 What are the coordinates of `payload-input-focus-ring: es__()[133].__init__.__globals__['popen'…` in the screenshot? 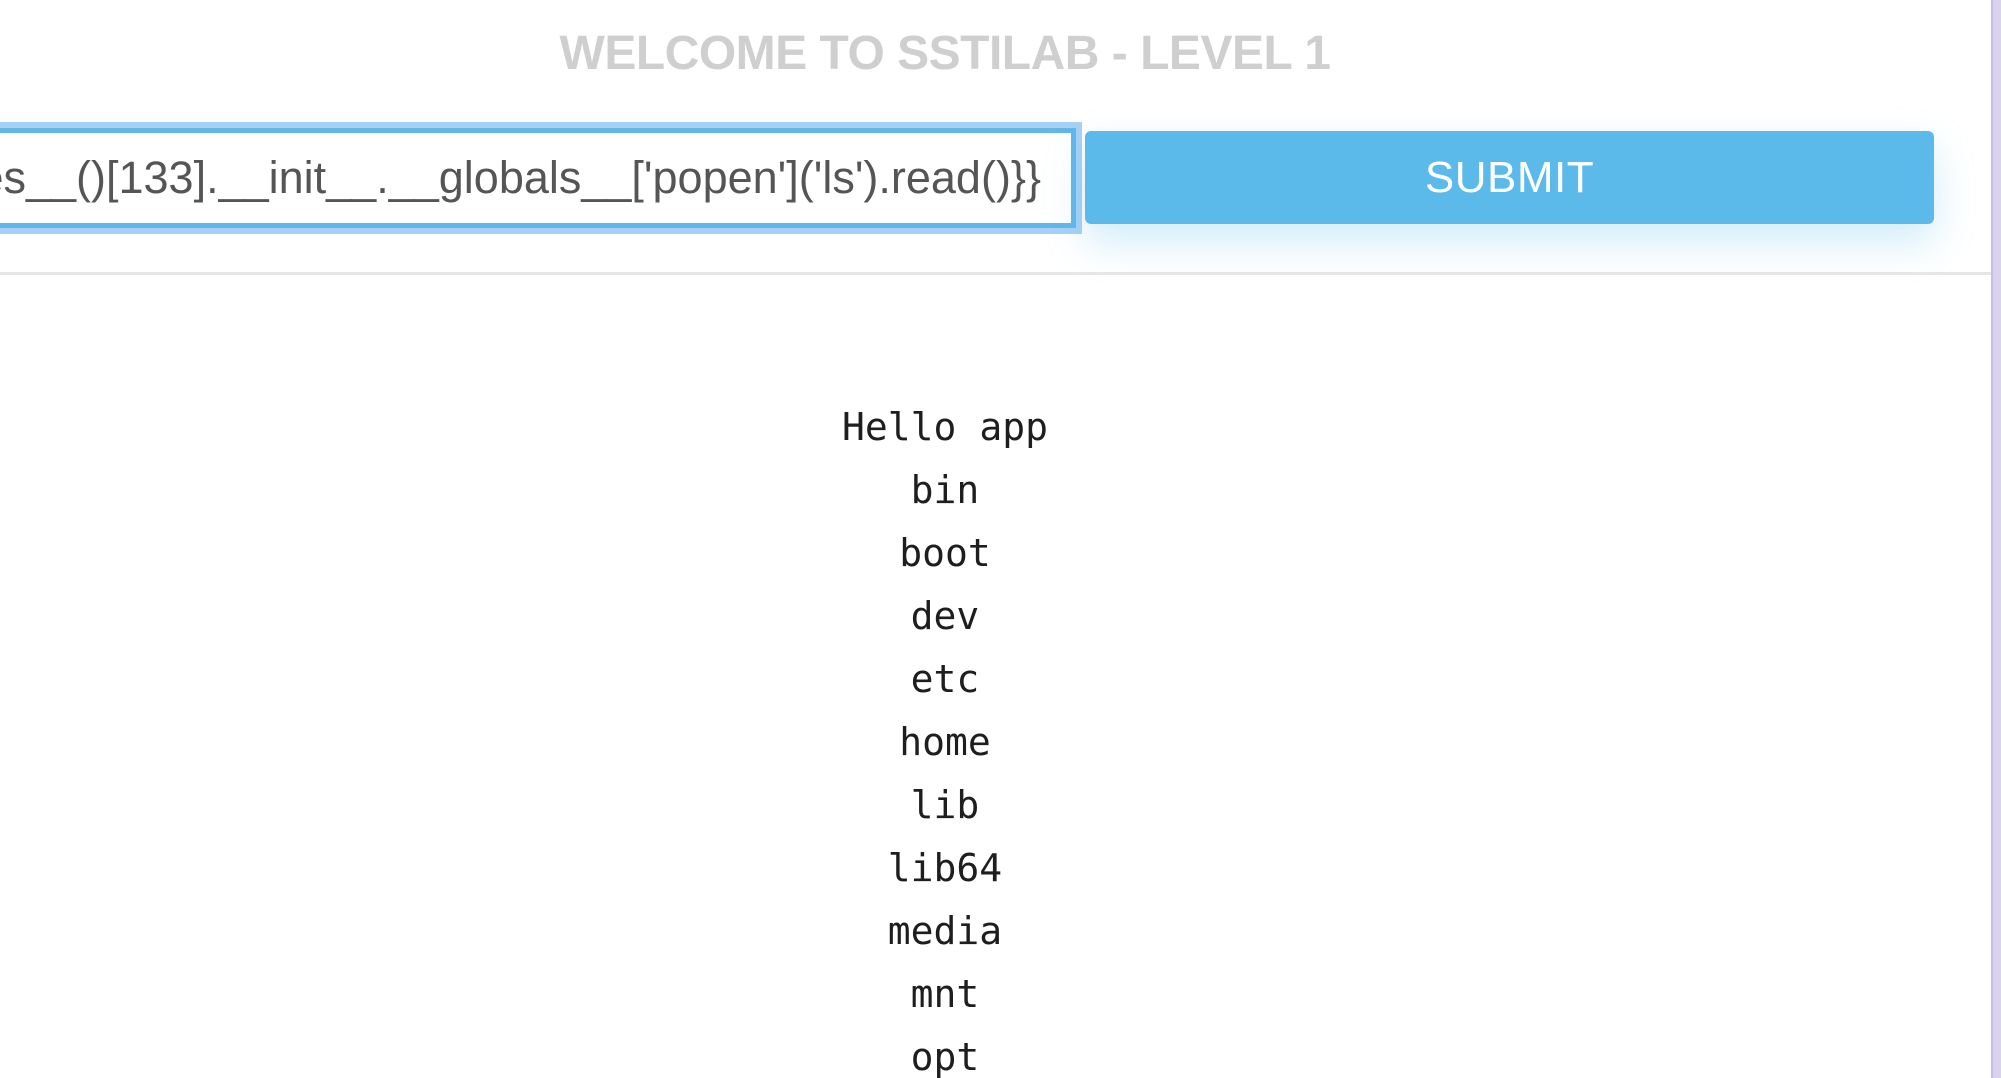 It's located at (541, 178).